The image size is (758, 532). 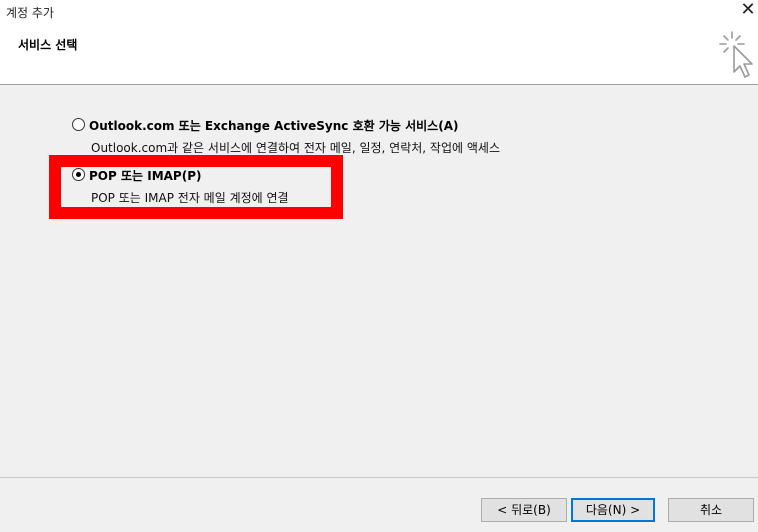 I want to click on footer-divider, so click(x=379, y=477).